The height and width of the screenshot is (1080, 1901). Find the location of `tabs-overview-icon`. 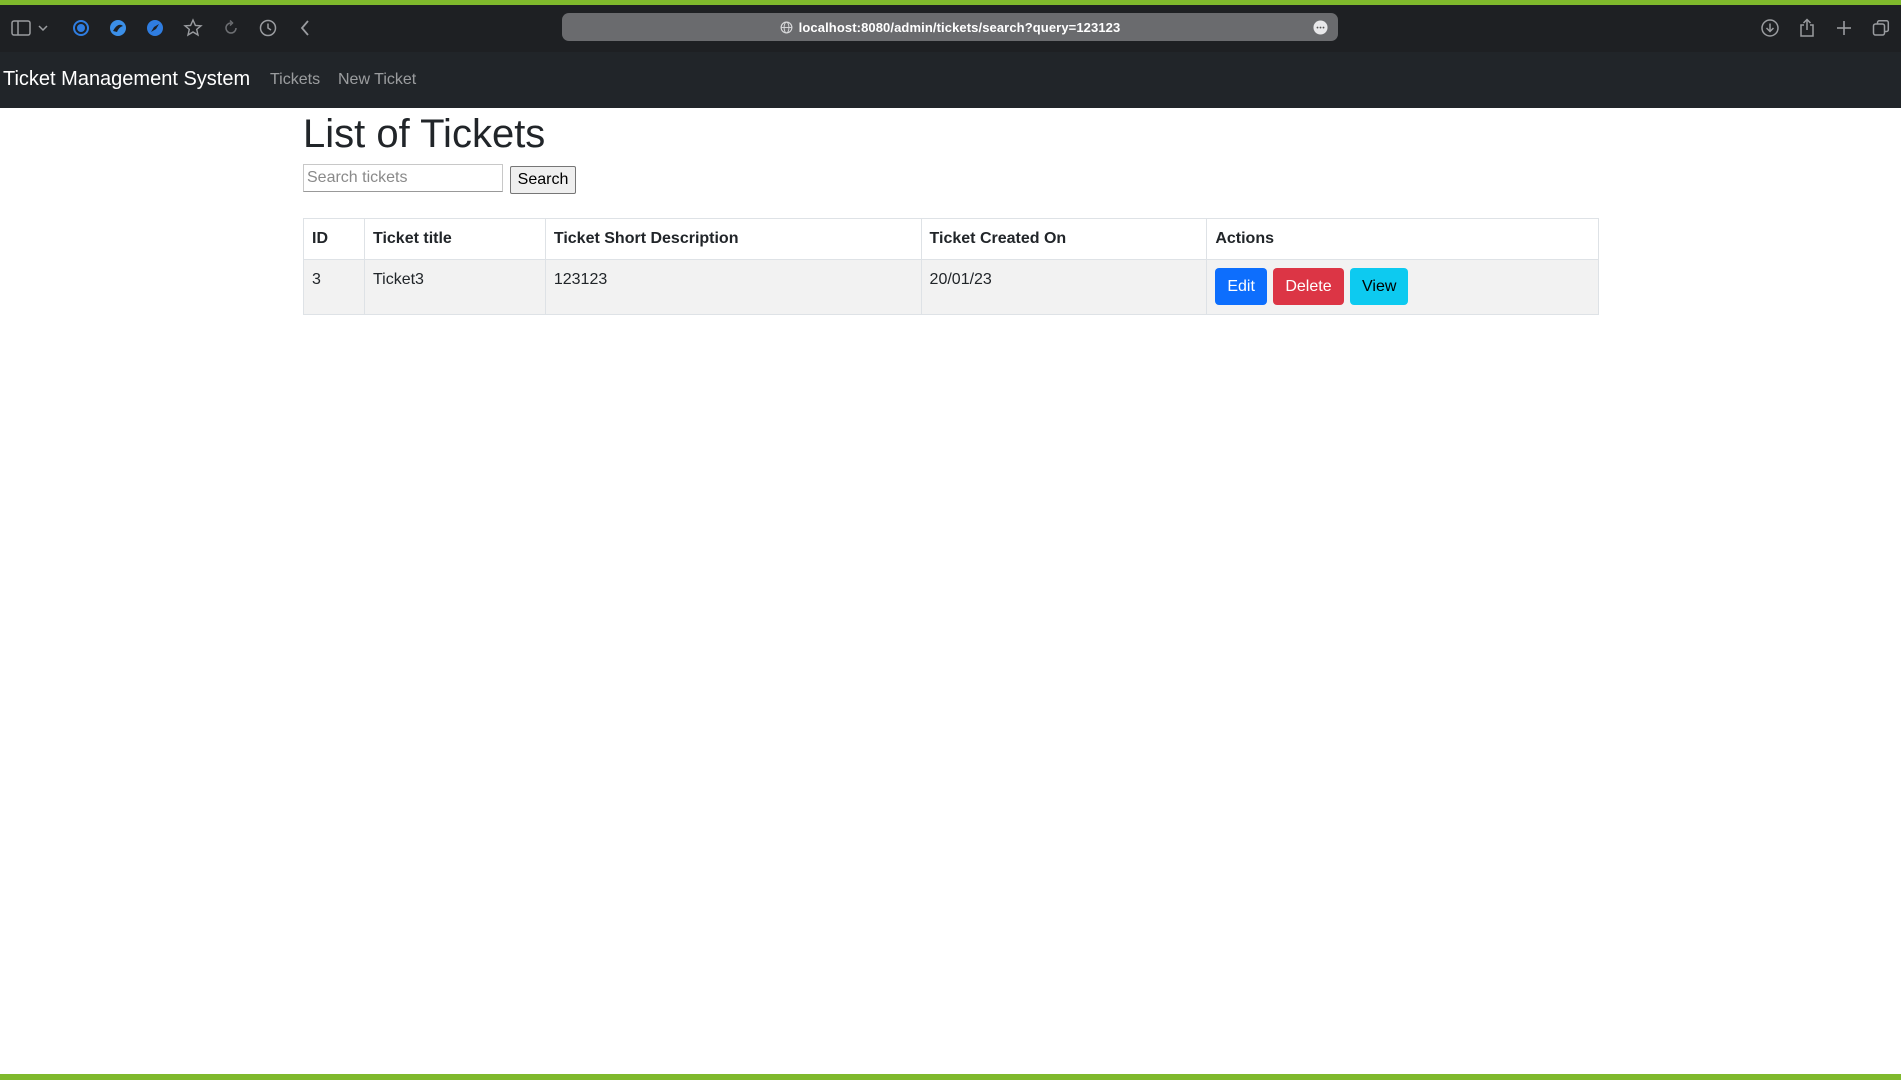

tabs-overview-icon is located at coordinates (1881, 28).